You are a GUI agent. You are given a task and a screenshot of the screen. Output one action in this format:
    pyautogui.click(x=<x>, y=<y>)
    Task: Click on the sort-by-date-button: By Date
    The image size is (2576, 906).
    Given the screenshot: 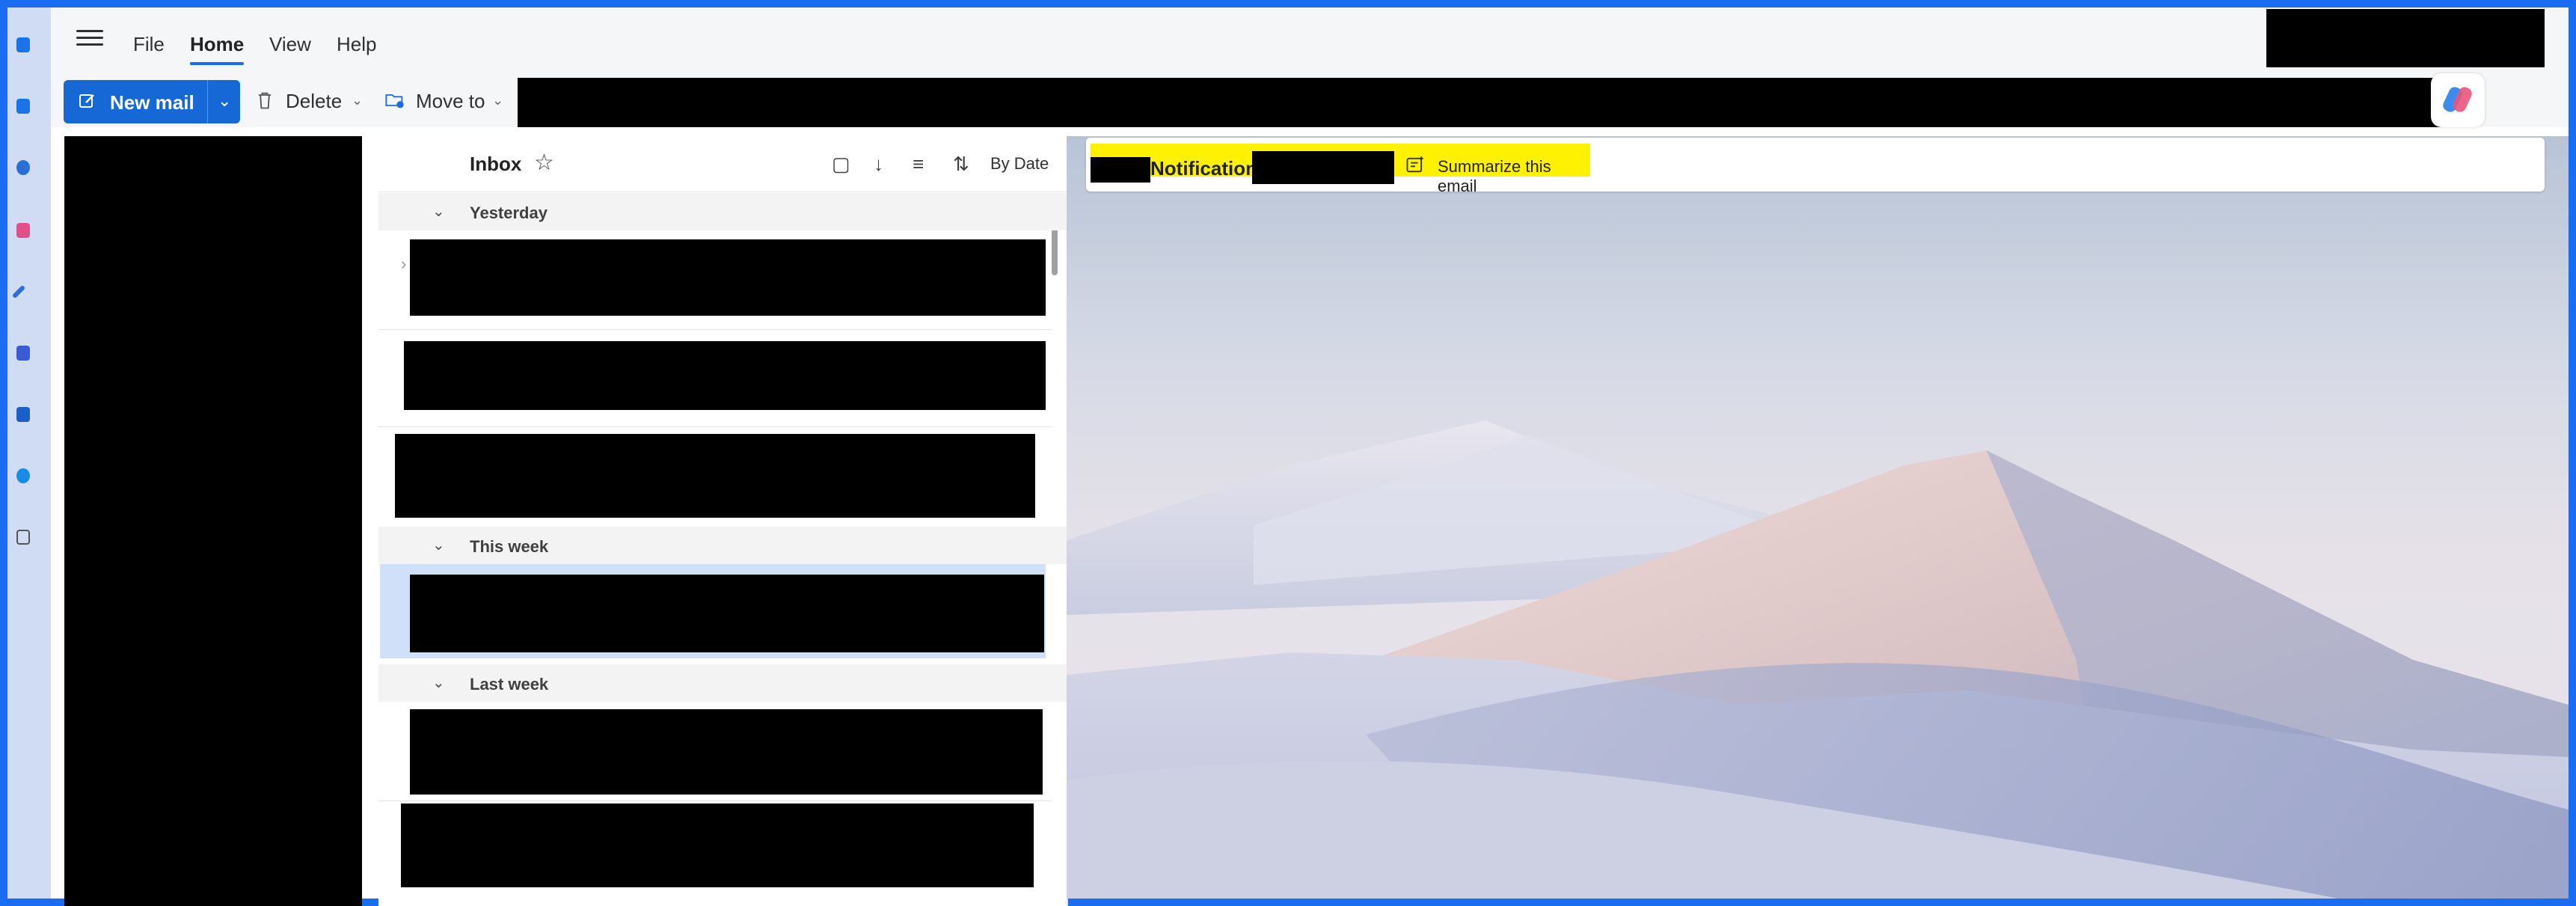 What is the action you would take?
    pyautogui.click(x=1019, y=164)
    